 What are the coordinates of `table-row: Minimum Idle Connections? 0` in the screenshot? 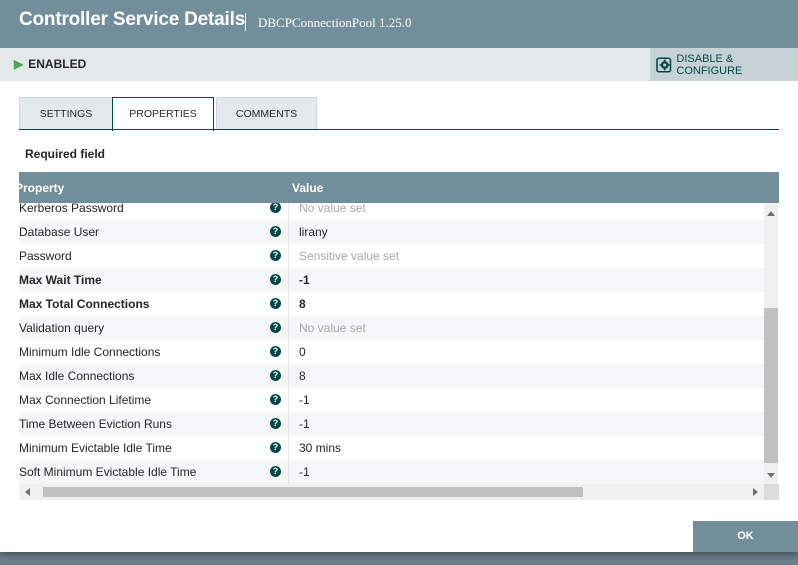 It's located at (391, 352).